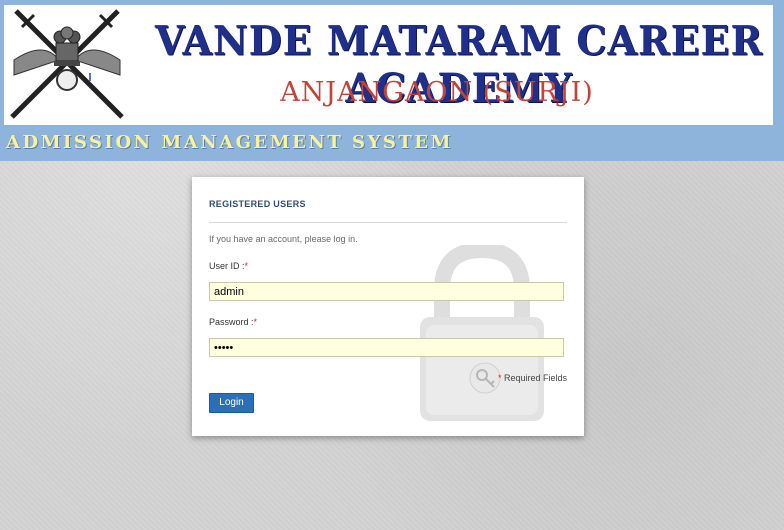 Image resolution: width=784 pixels, height=530 pixels. Describe the element at coordinates (67, 64) in the screenshot. I see `crossed-swords-lion-emblem-icon` at that location.